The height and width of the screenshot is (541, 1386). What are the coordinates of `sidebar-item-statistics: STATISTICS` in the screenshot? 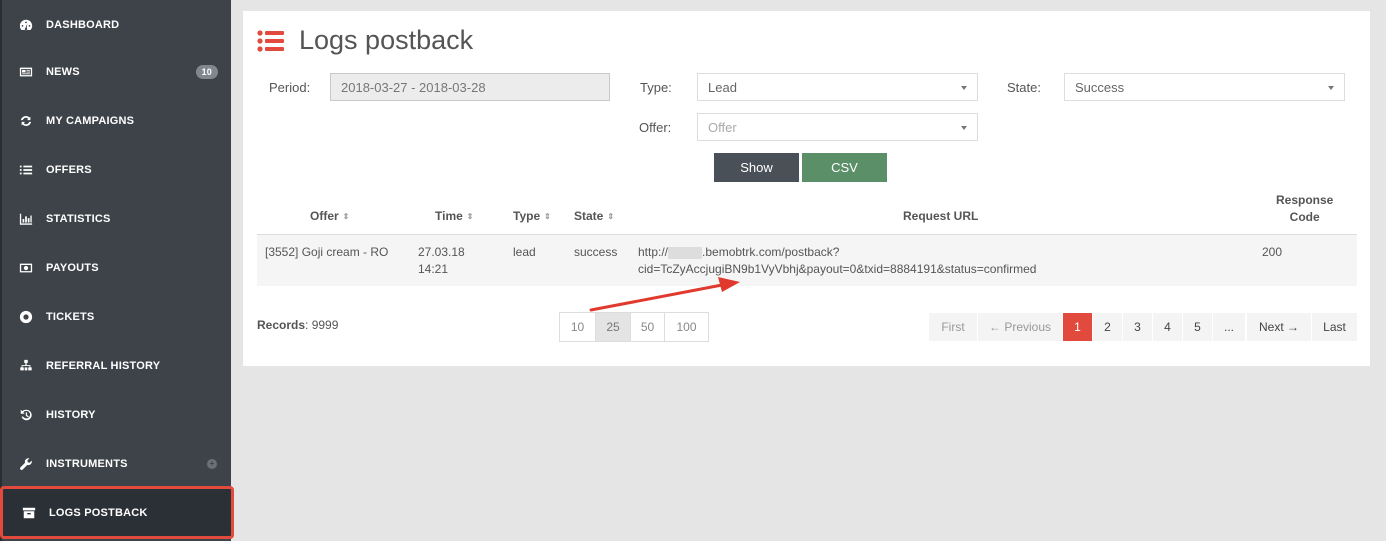 It's located at (115, 218).